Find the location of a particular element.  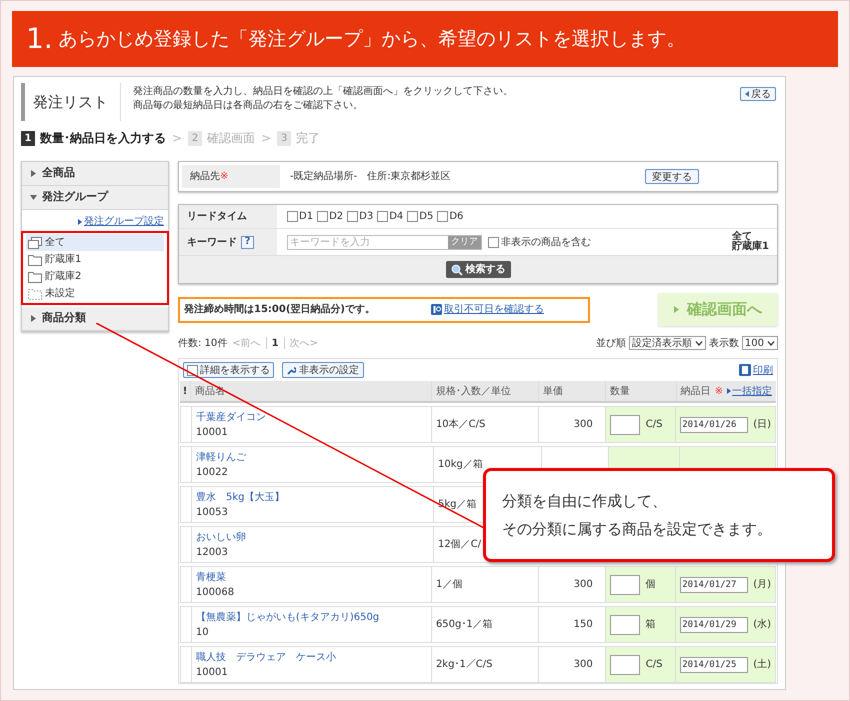

delivery-date-field: 2014/01/27 is located at coordinates (714, 584).